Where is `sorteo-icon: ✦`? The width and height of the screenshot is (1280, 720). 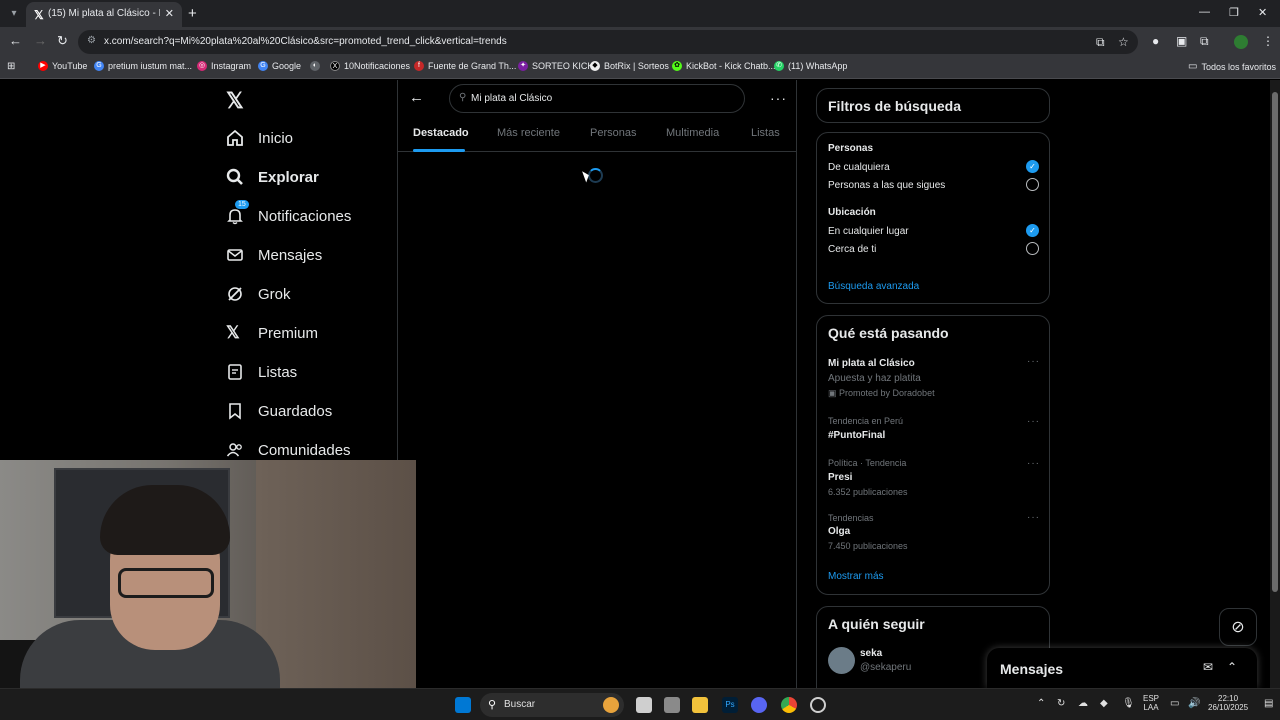 sorteo-icon: ✦ is located at coordinates (523, 66).